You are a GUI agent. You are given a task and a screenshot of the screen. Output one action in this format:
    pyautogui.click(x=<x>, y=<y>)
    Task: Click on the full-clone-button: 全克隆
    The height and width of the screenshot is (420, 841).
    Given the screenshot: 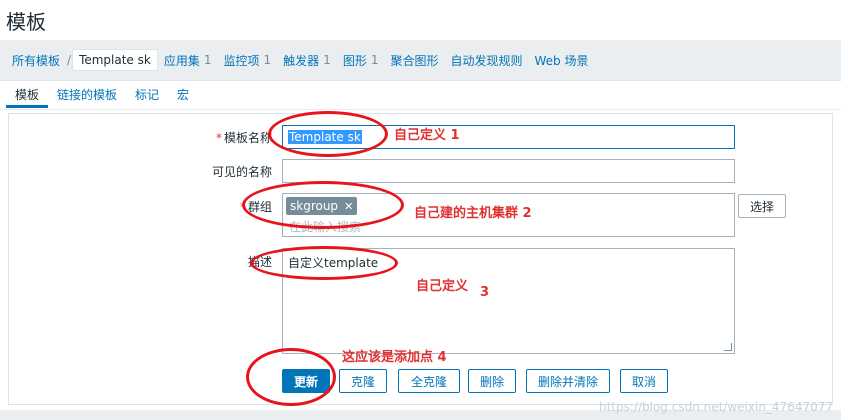 What is the action you would take?
    pyautogui.click(x=429, y=381)
    